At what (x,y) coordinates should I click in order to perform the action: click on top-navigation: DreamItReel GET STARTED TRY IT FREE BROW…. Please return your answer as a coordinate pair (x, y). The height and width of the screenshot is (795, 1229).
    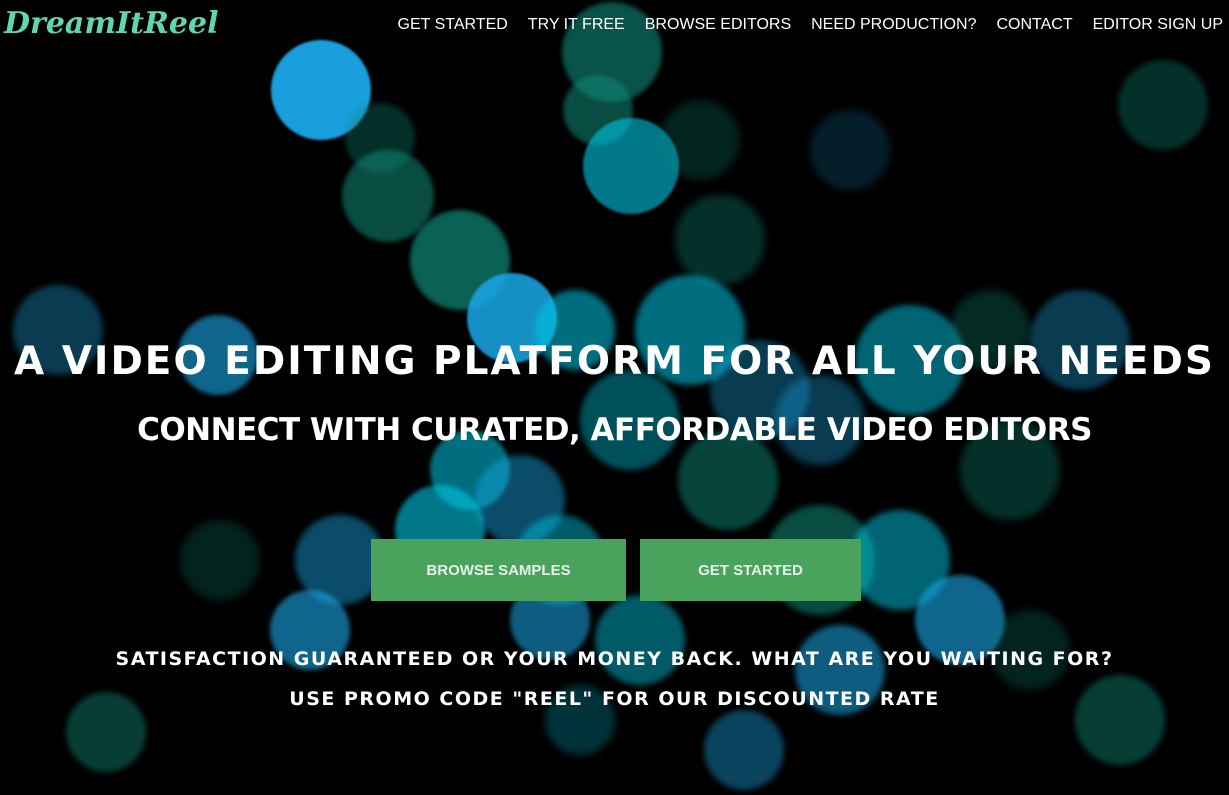
    Looking at the image, I should click on (614, 26).